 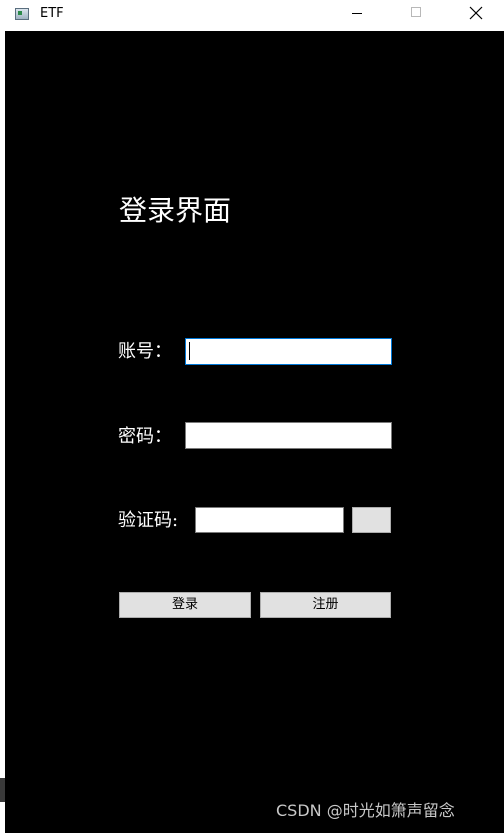 I want to click on captcha-input, so click(x=269, y=520).